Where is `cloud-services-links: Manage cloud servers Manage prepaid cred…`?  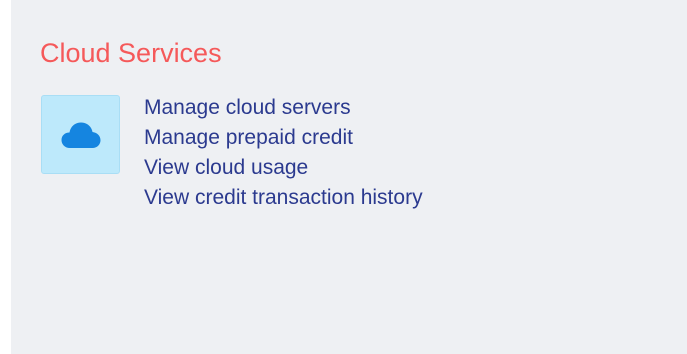
cloud-services-links: Manage cloud servers Manage prepaid cred… is located at coordinates (283, 153).